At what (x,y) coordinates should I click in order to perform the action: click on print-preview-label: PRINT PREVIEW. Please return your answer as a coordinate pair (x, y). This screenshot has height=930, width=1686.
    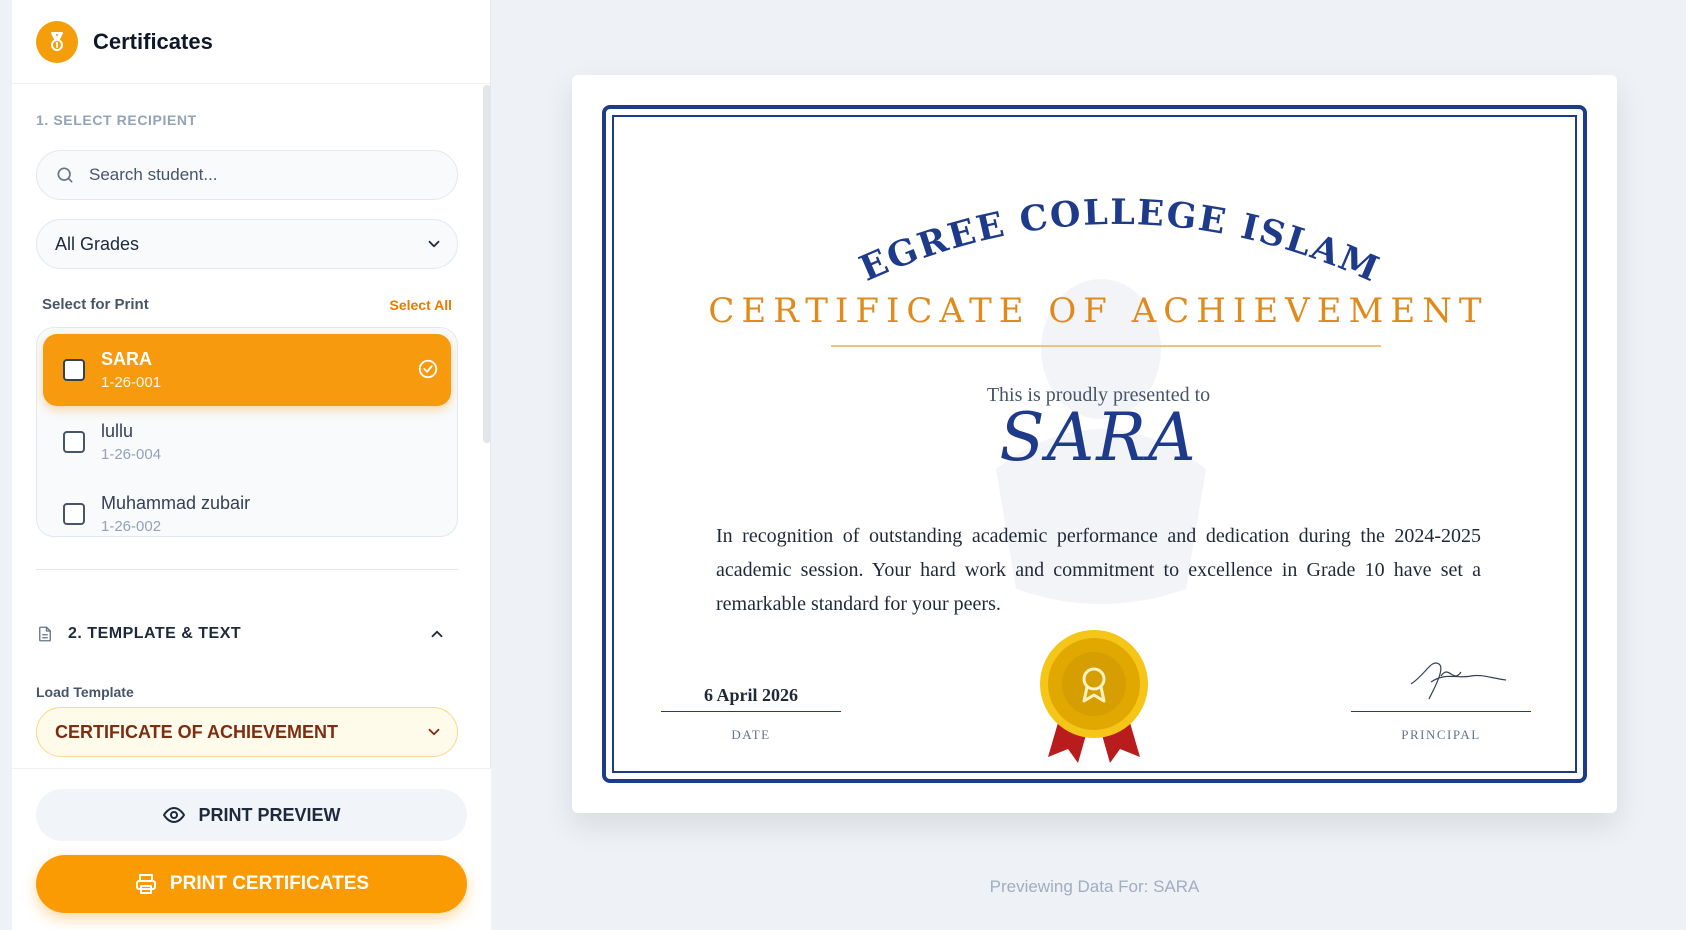
    Looking at the image, I should click on (269, 814).